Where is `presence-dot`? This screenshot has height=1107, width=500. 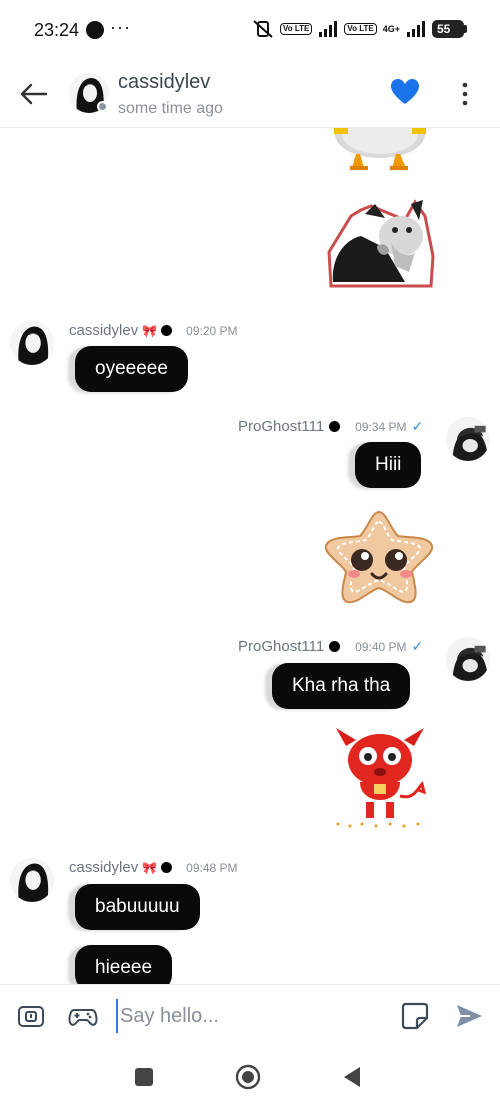 presence-dot is located at coordinates (102, 106).